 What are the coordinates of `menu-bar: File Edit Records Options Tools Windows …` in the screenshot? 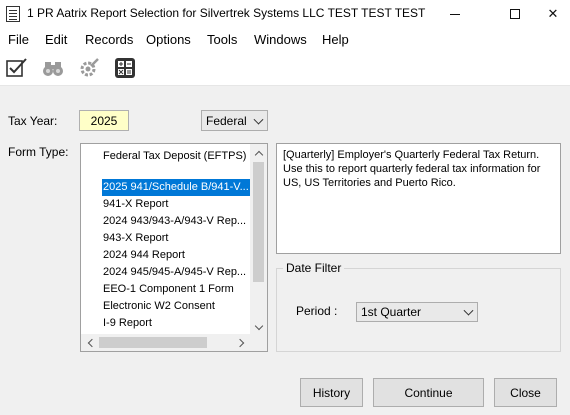 It's located at (285, 39).